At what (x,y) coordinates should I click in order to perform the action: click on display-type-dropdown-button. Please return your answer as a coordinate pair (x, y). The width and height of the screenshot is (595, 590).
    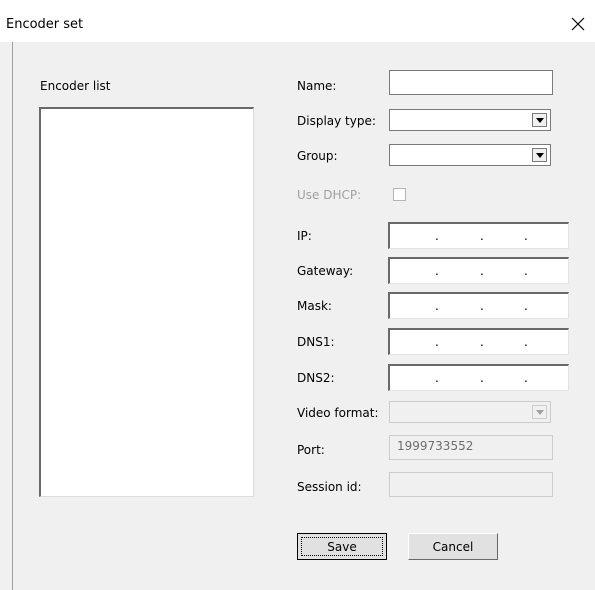
    Looking at the image, I should click on (539, 120).